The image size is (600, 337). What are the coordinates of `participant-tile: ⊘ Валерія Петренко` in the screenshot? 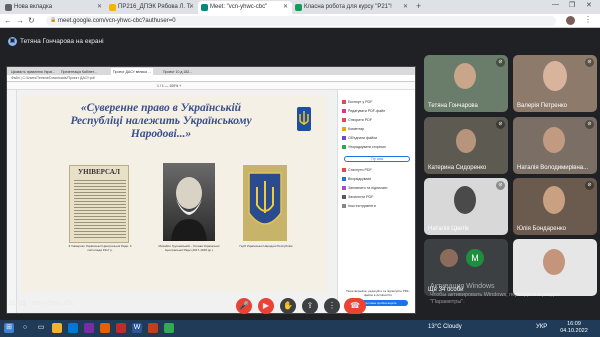 It's located at (555, 83).